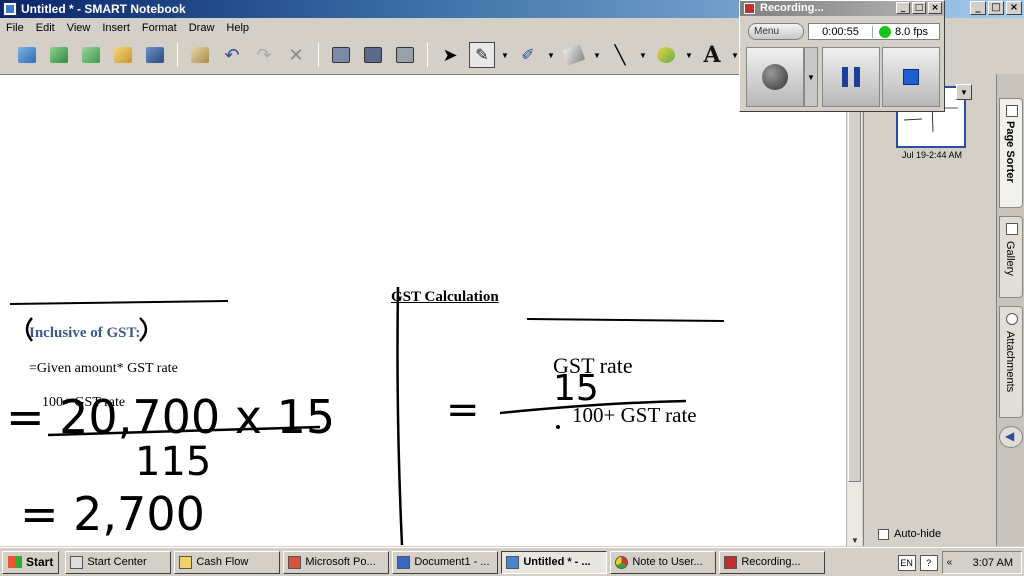  Describe the element at coordinates (855, 540) in the screenshot. I see `scroll-down-arrow: ▼` at that location.